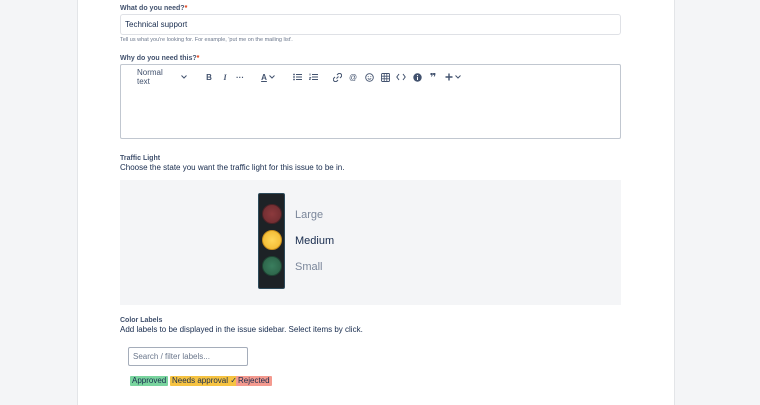  I want to click on yellow-lamp, so click(272, 240).